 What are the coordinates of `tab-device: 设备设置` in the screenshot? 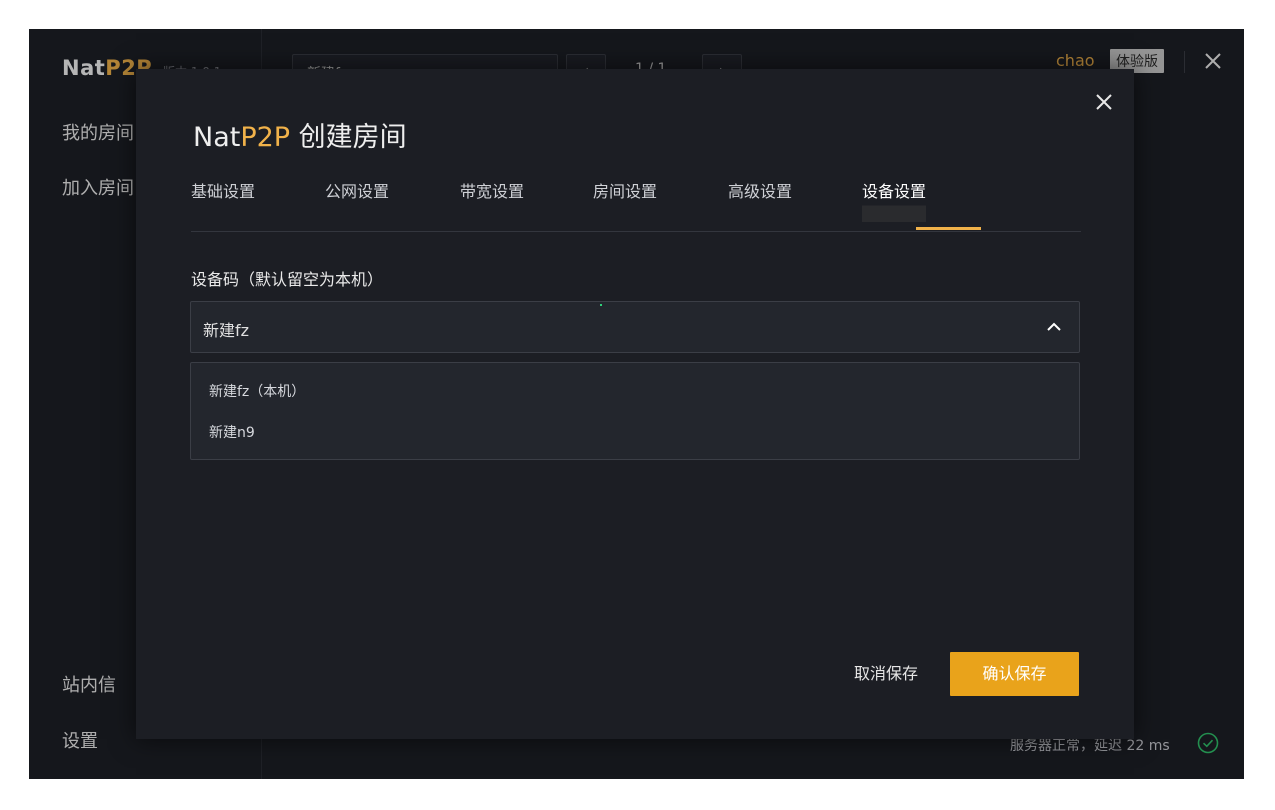 It's located at (894, 200).